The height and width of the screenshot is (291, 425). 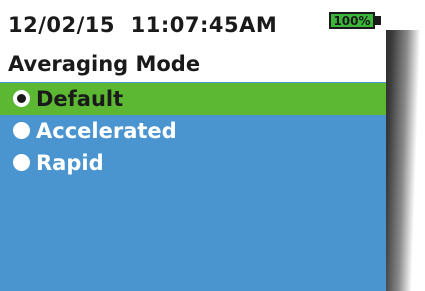 What do you see at coordinates (62, 25) in the screenshot?
I see `date-text: 12/02/15` at bounding box center [62, 25].